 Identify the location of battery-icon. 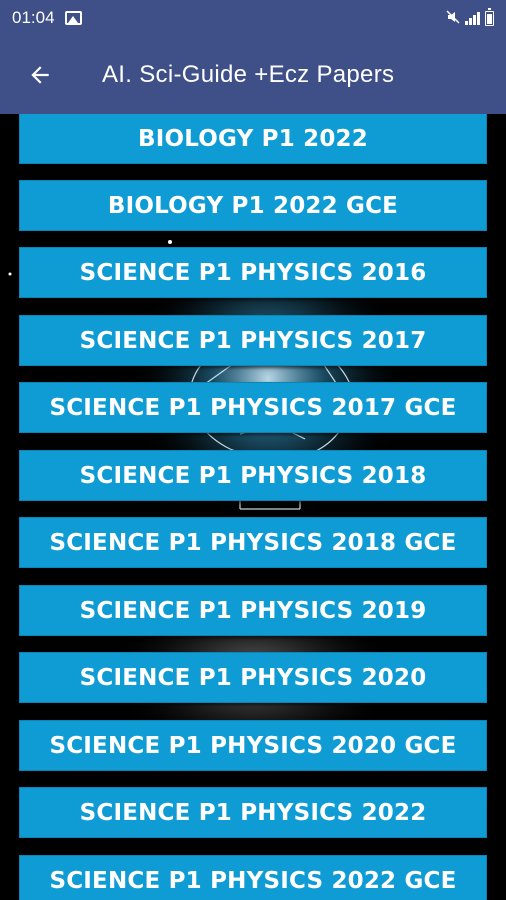
(489, 16).